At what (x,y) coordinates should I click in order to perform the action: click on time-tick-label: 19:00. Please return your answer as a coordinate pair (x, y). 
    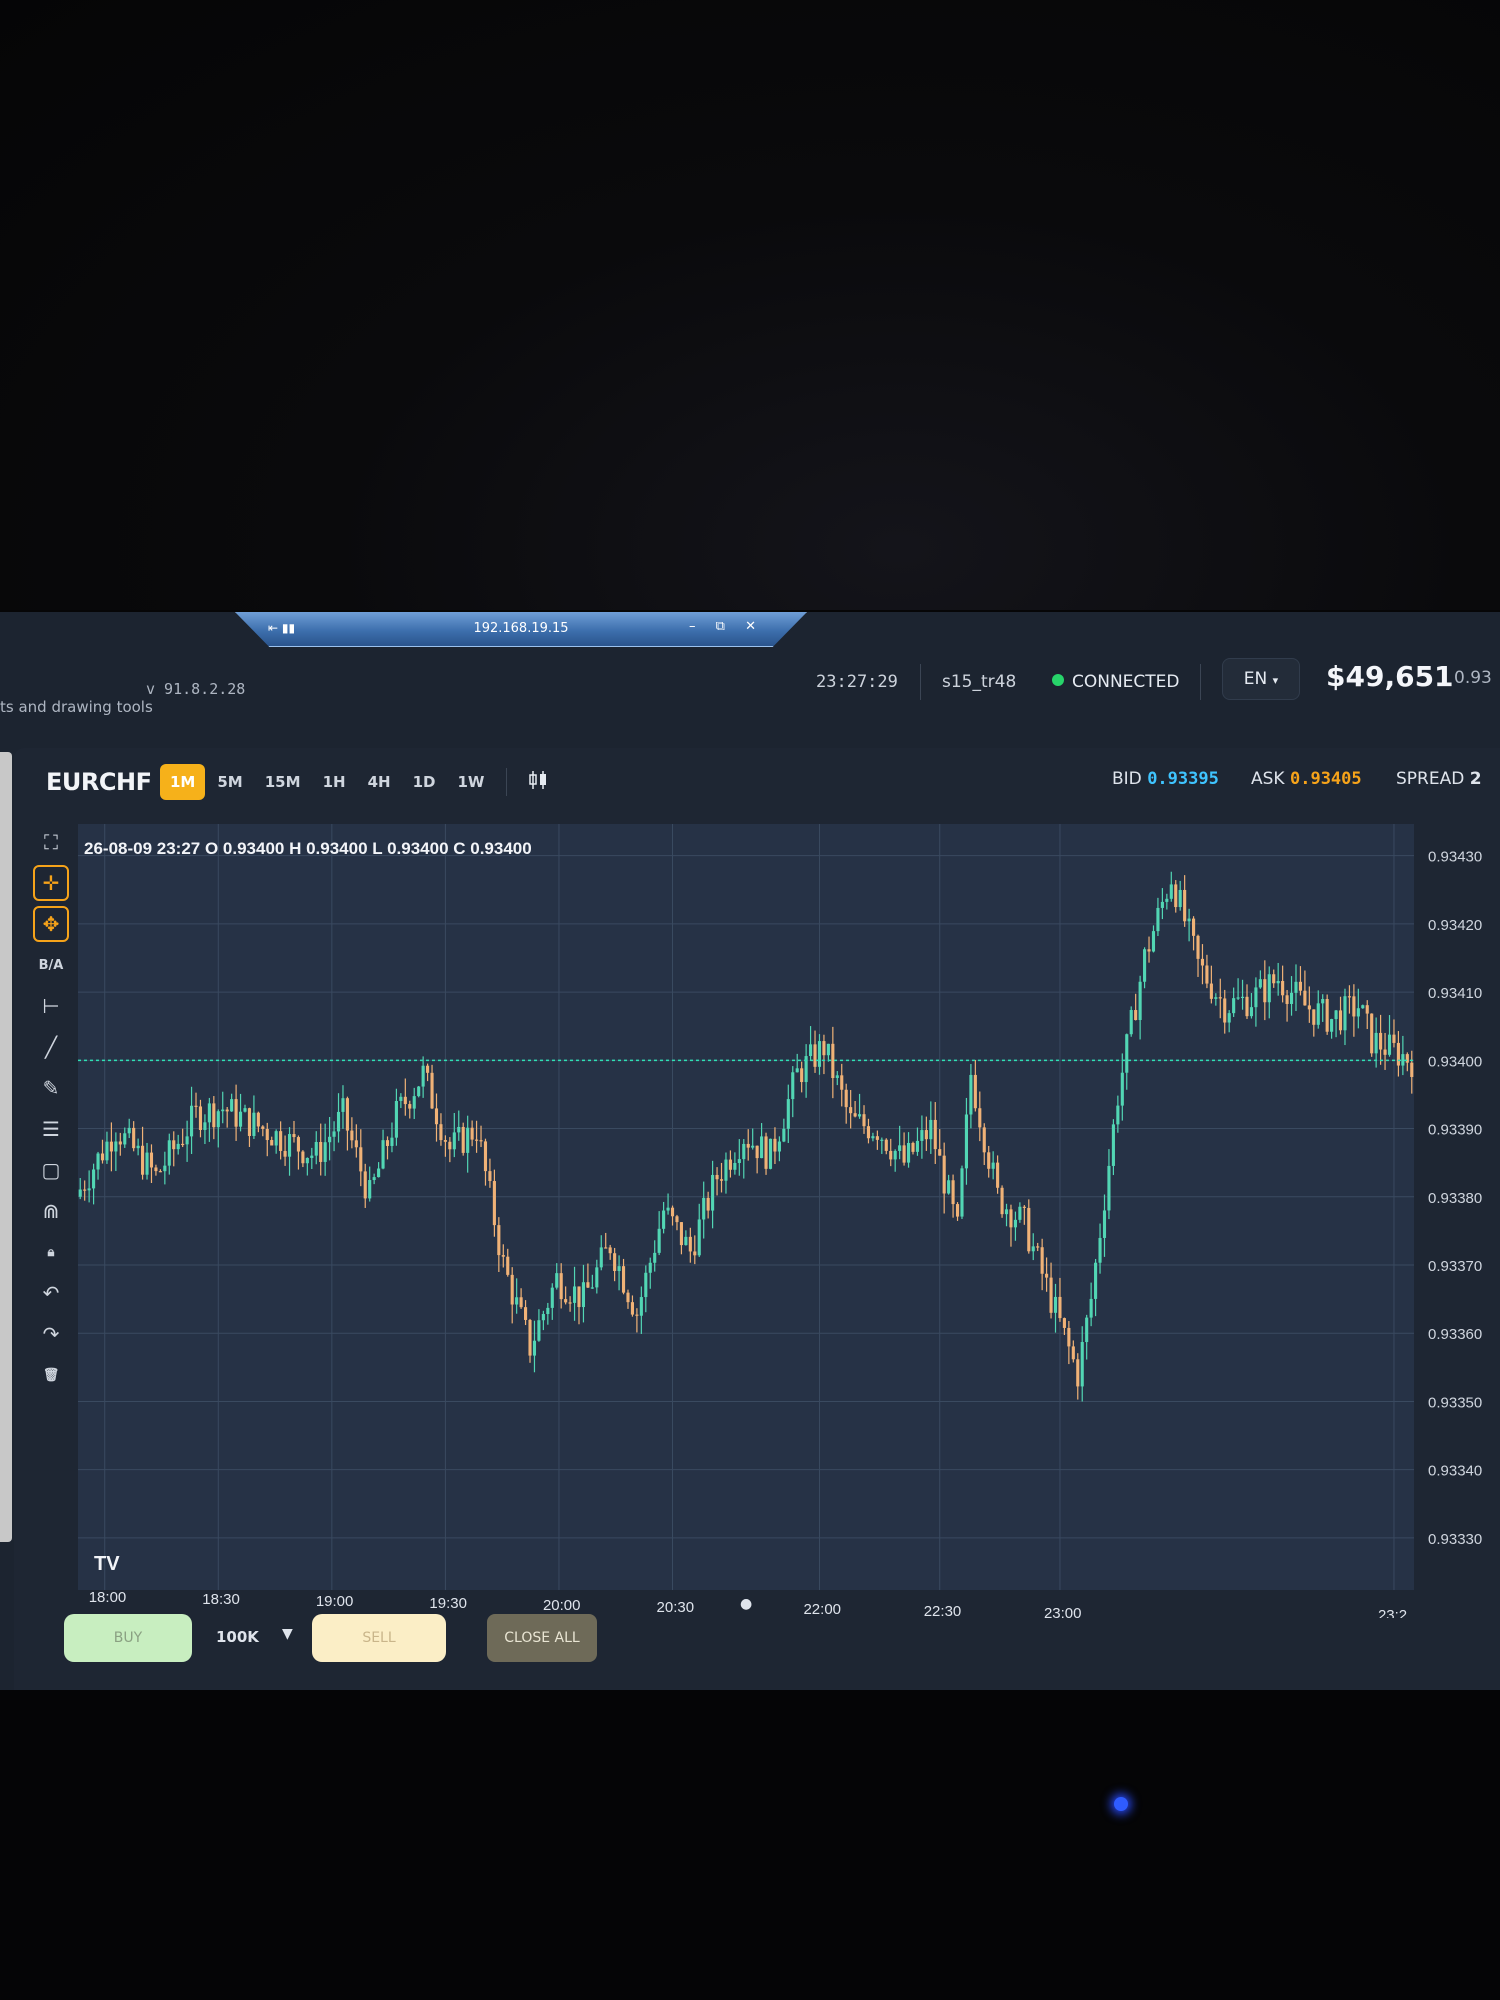
    Looking at the image, I should click on (335, 1601).